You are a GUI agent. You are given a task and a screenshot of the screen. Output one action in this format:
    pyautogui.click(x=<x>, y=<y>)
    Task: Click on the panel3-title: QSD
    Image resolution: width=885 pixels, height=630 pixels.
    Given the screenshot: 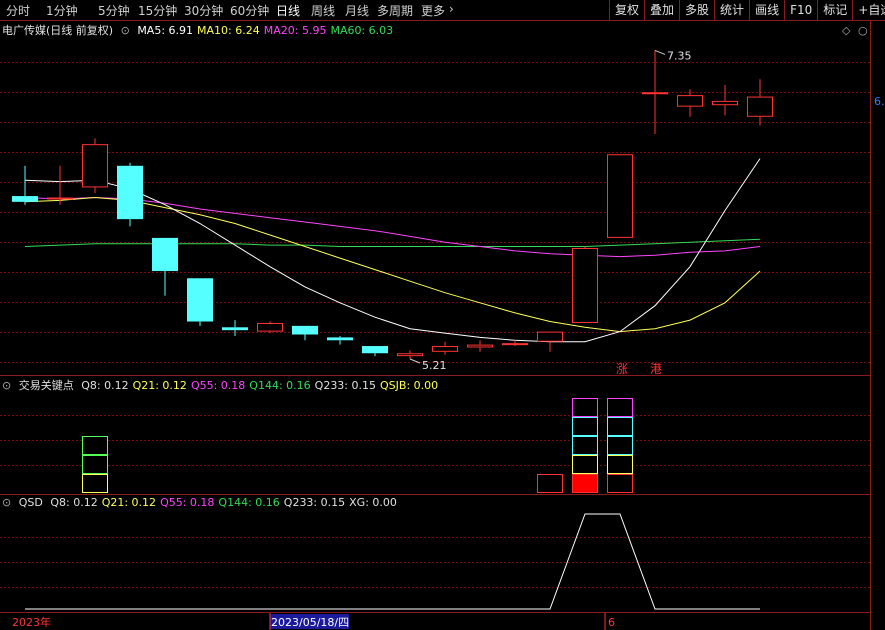 What is the action you would take?
    pyautogui.click(x=30, y=502)
    